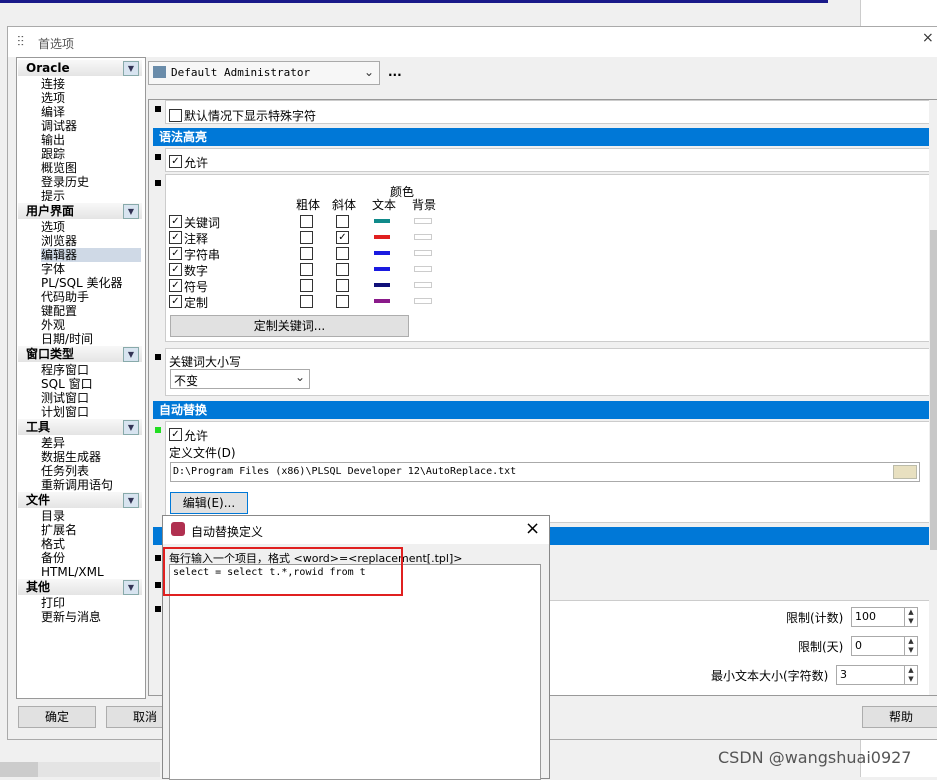 The width and height of the screenshot is (937, 780). I want to click on tree-item: 任务列表, so click(65, 471).